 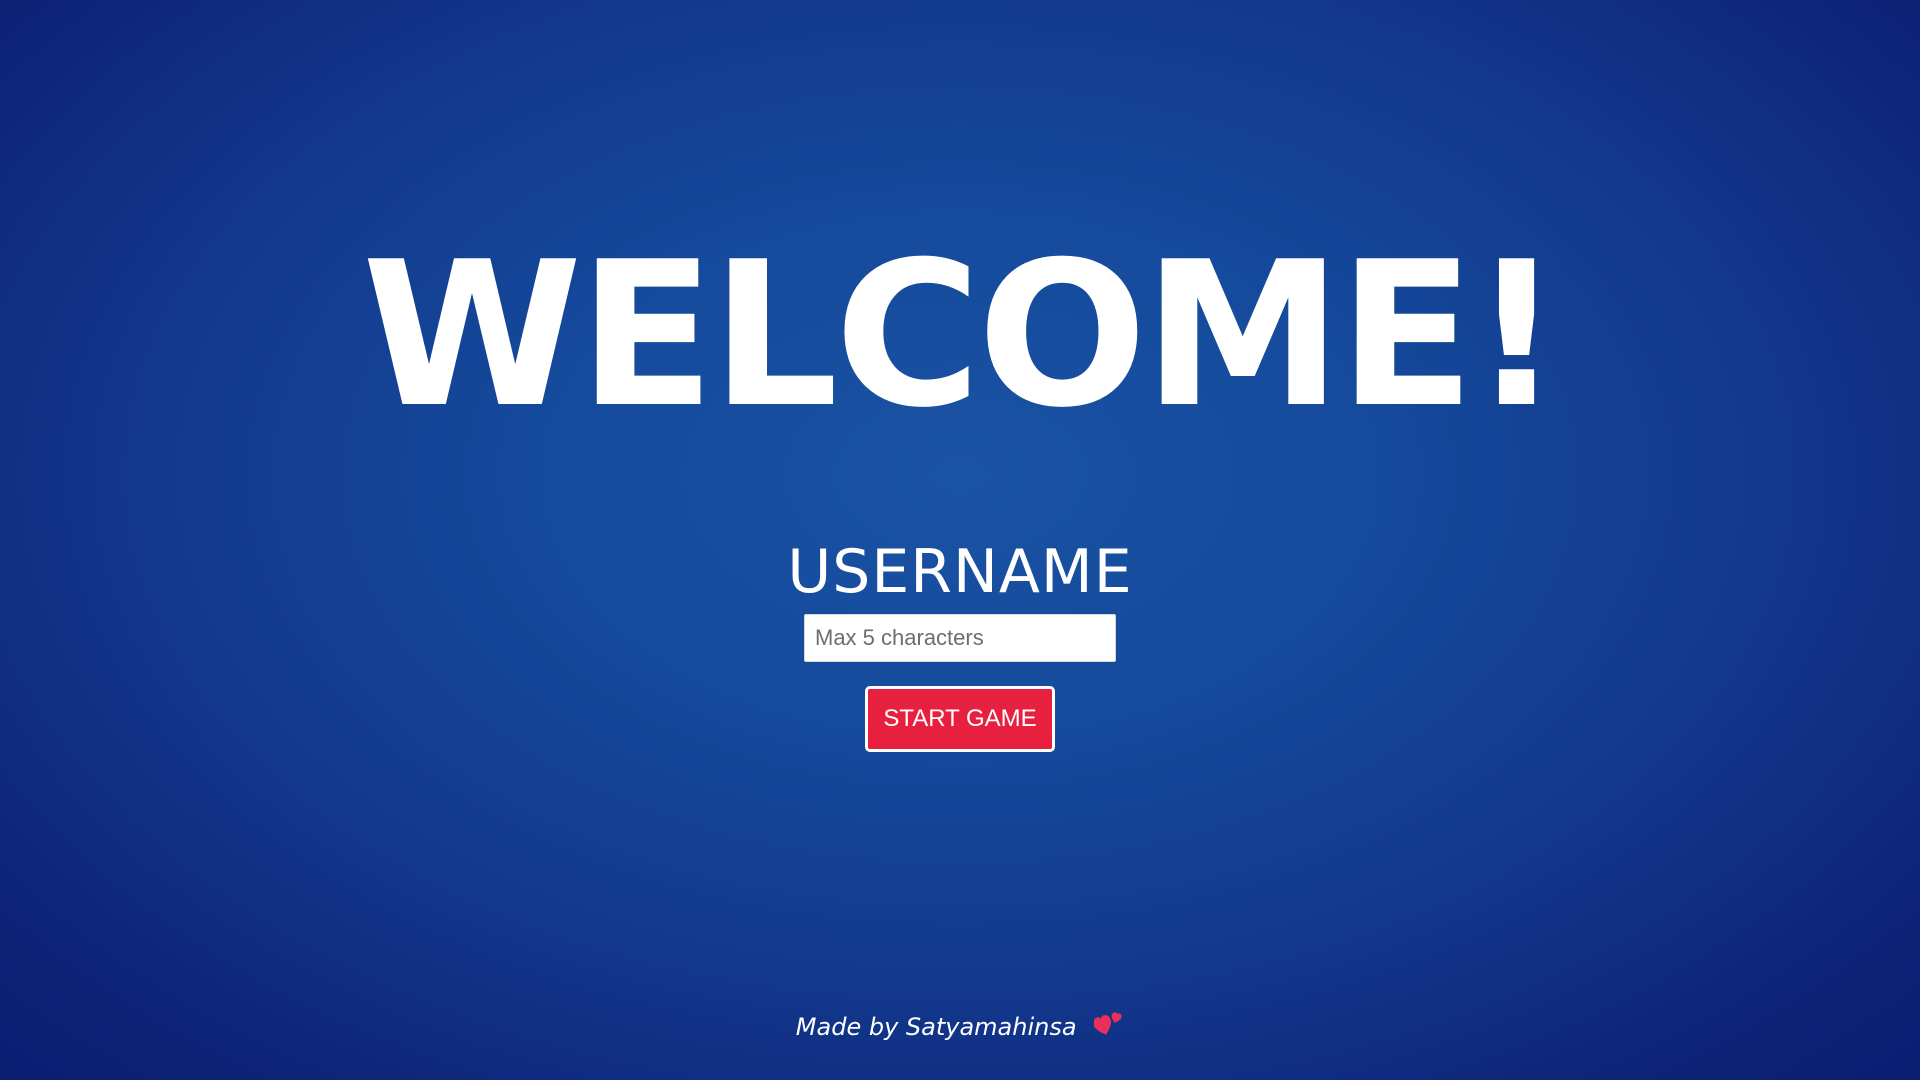 I want to click on credit-text: Made by Satyamahinsa, so click(x=936, y=1027).